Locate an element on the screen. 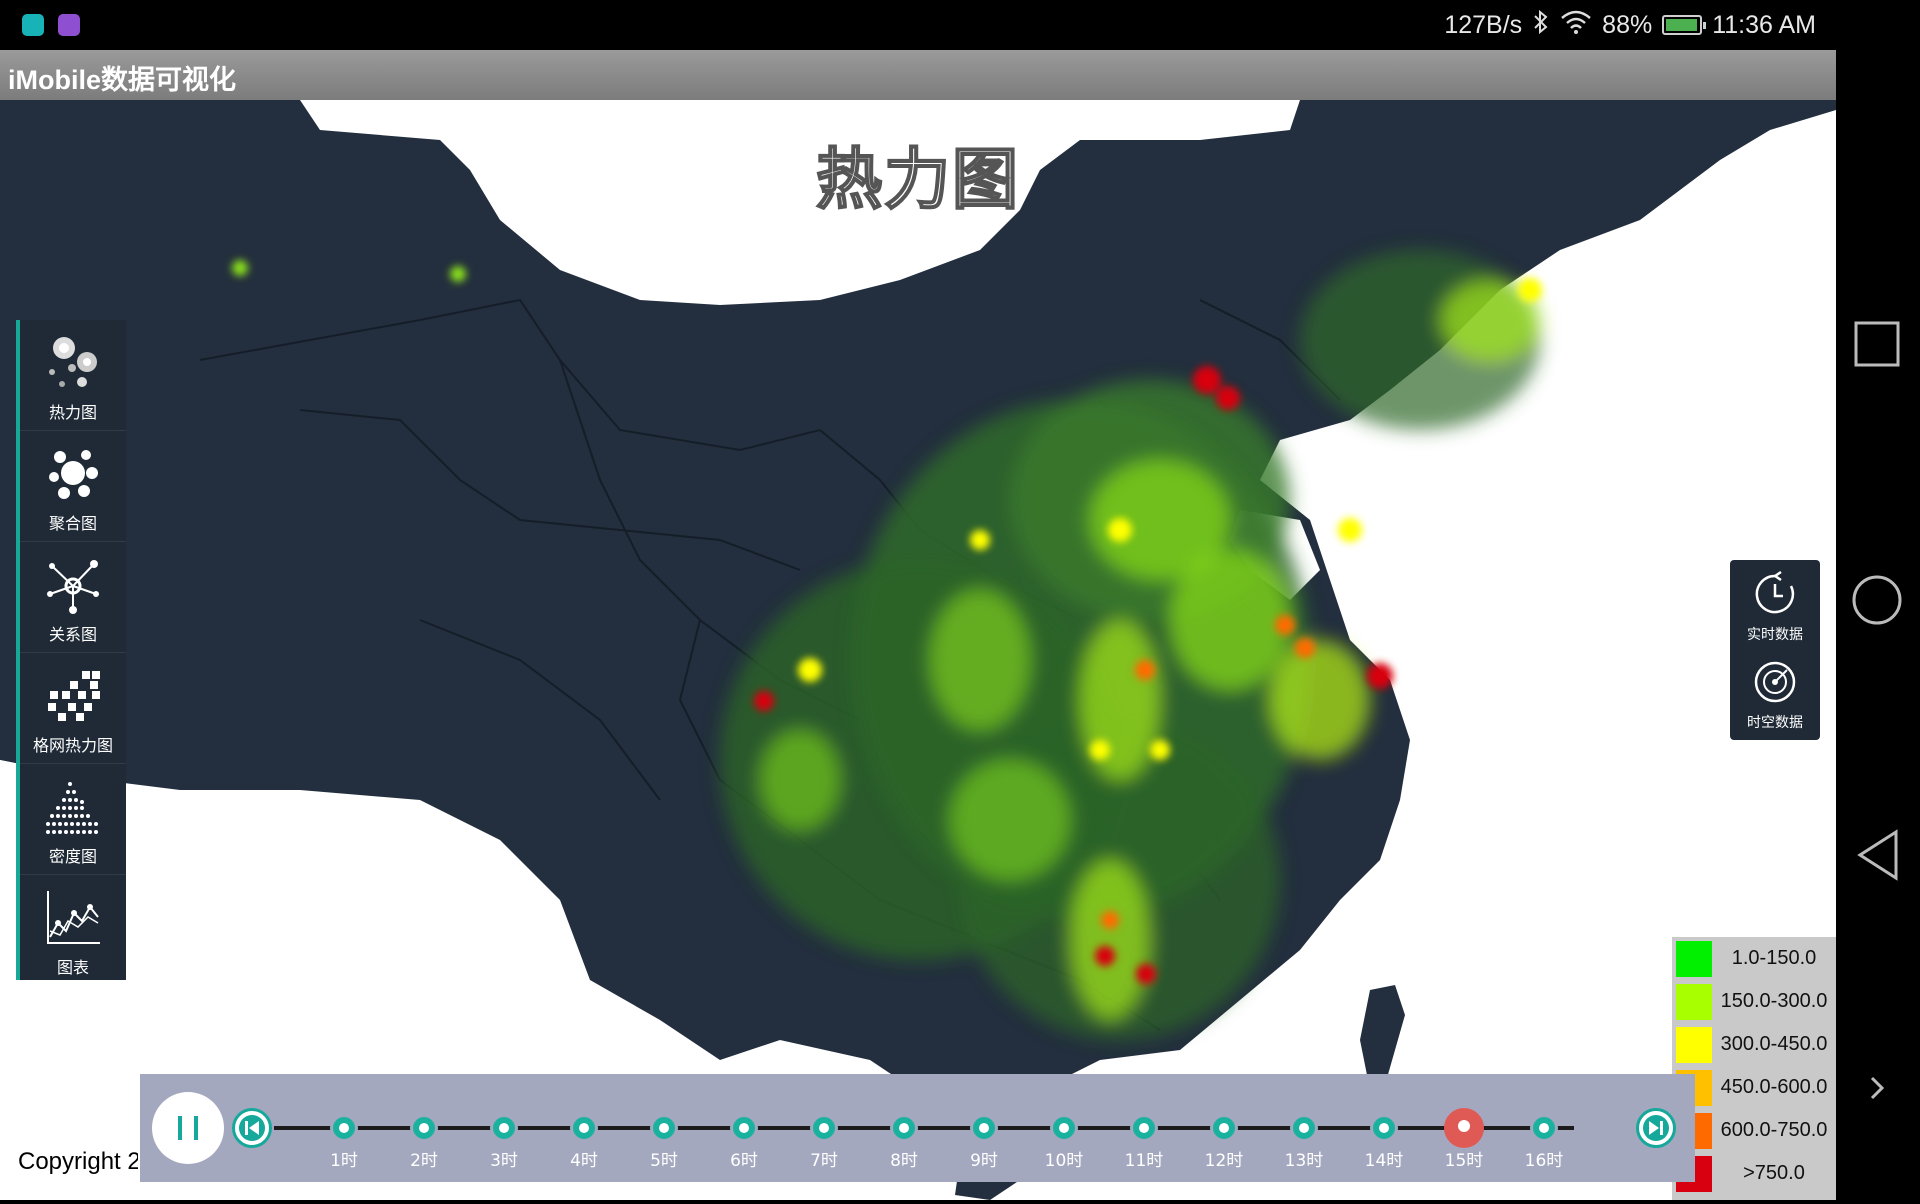 The height and width of the screenshot is (1204, 1920). system-navigation-bar is located at coordinates (1878, 600).